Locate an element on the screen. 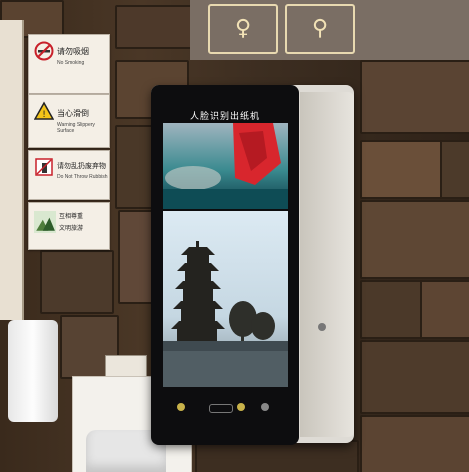 Image resolution: width=469 pixels, height=472 pixels. kiosk-control-strip is located at coordinates (225, 409).